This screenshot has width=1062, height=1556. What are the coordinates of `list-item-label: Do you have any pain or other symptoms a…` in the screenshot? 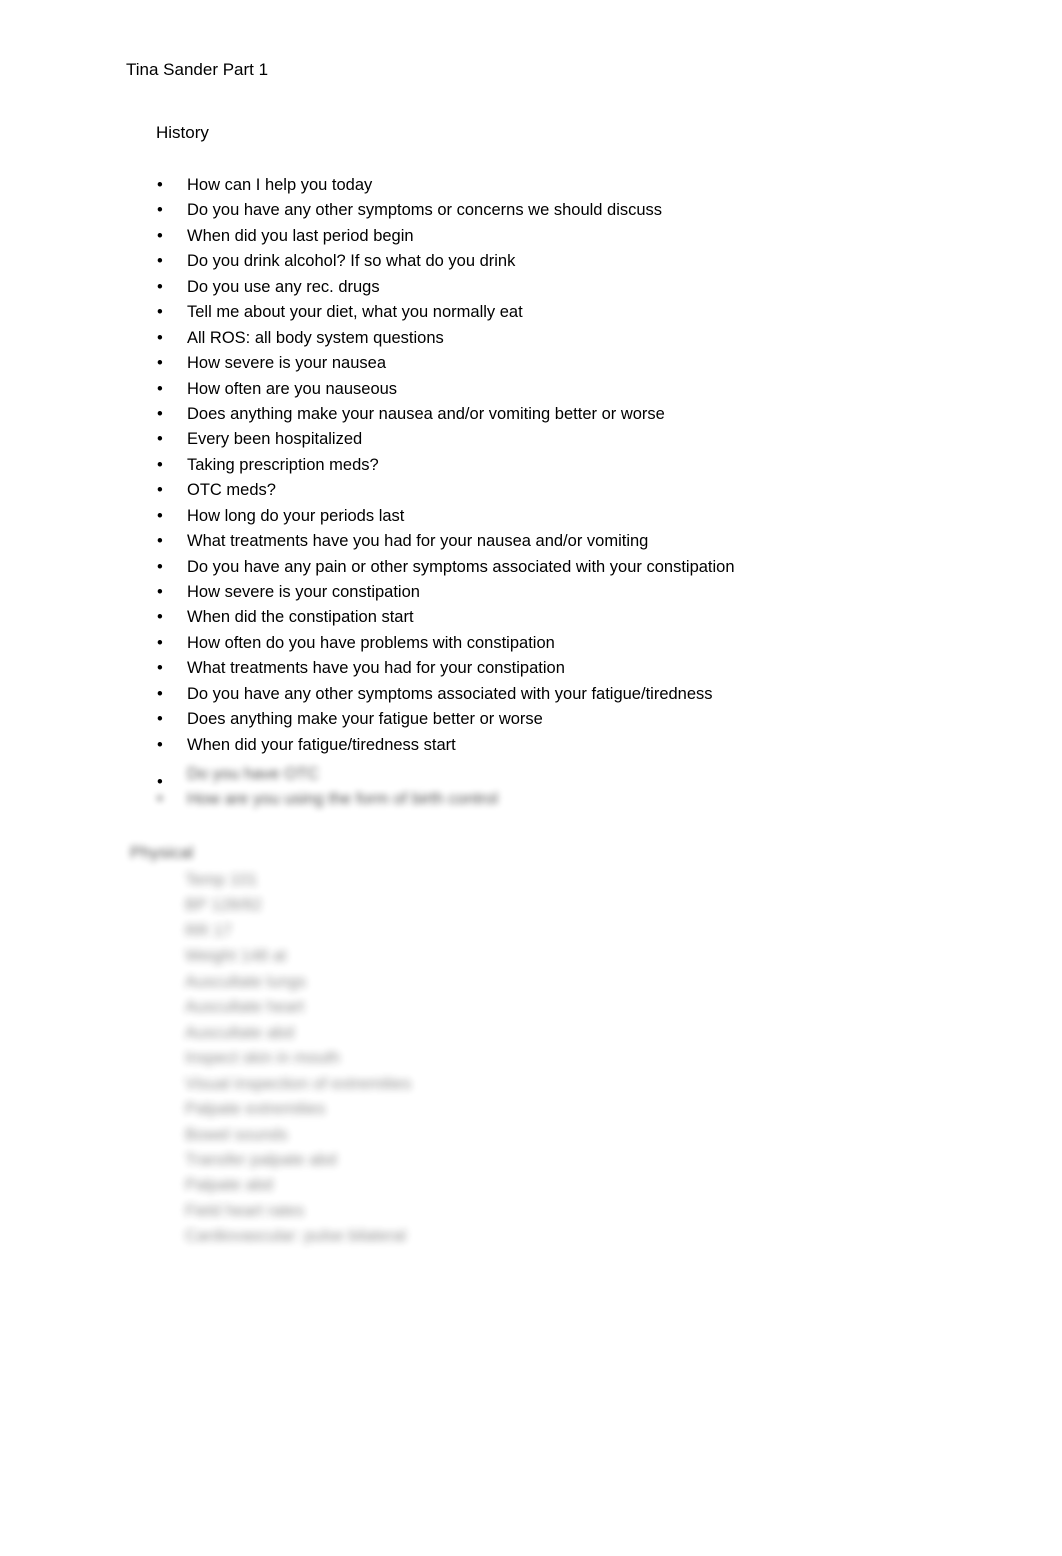 It's located at (461, 566).